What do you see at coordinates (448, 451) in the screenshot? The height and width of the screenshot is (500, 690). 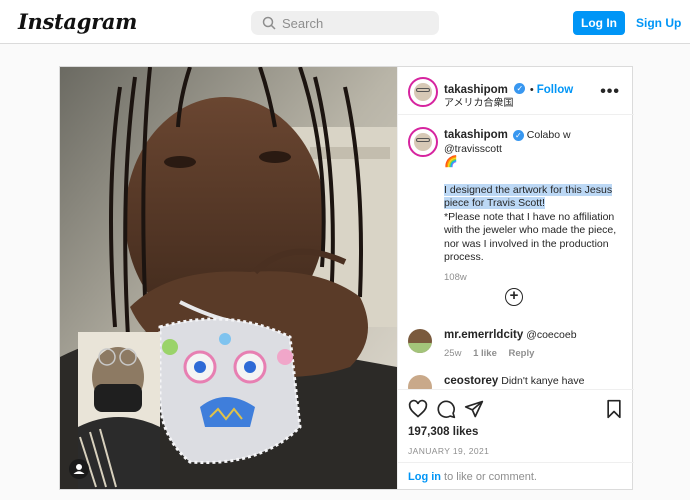 I see `post-date: JANUARY 19, 2021` at bounding box center [448, 451].